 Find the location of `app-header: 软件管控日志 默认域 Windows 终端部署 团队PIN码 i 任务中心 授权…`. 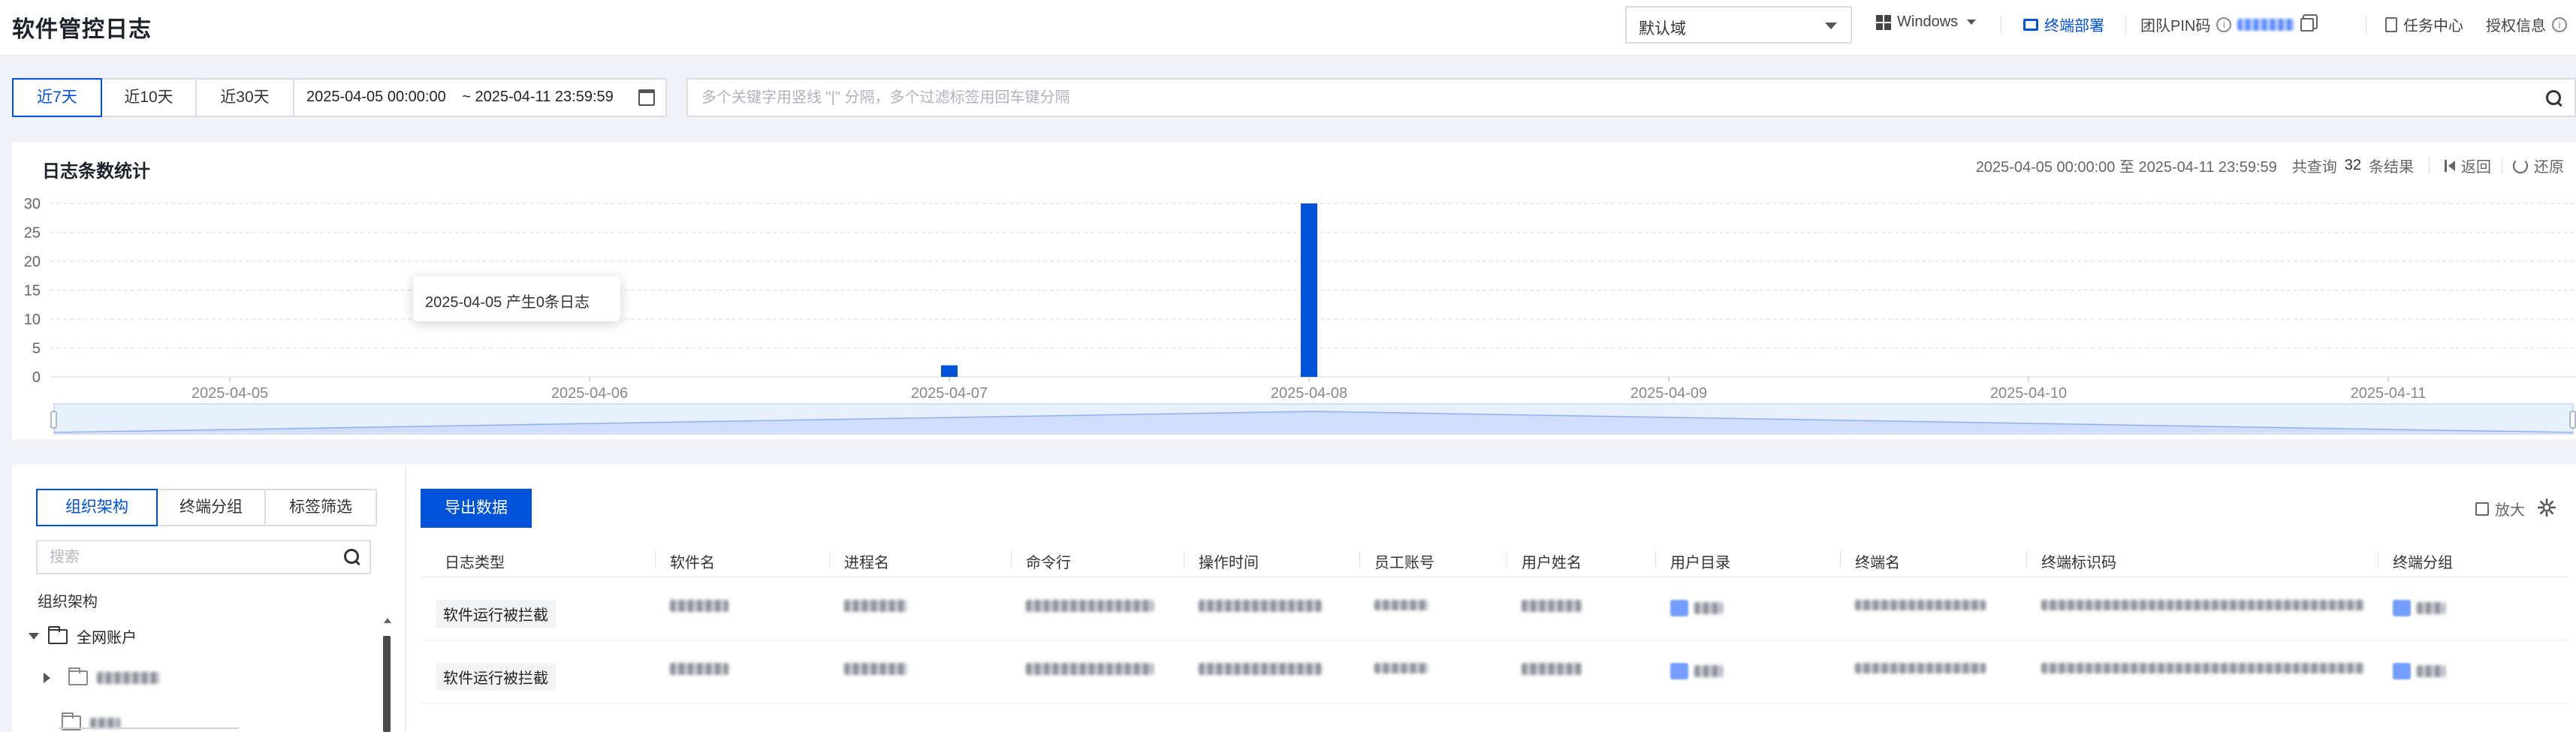

app-header: 软件管控日志 默认域 Windows 终端部署 团队PIN码 i 任务中心 授权… is located at coordinates (1288, 28).